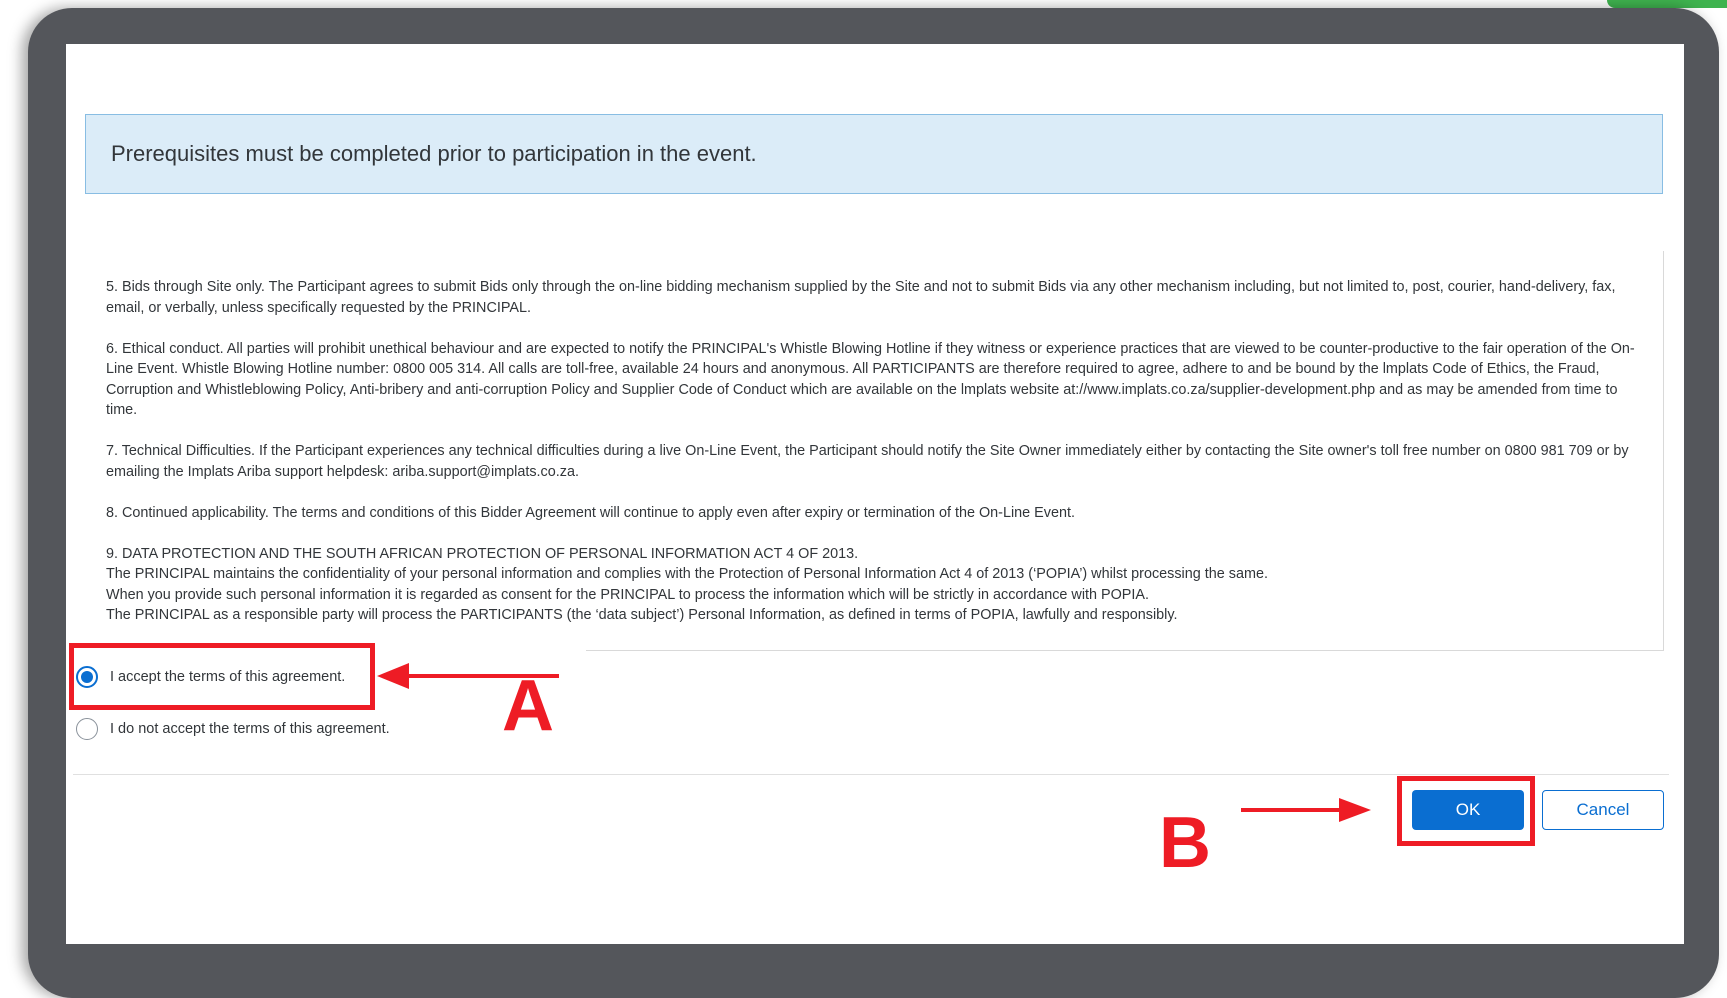 This screenshot has width=1727, height=998. I want to click on decline-radio, so click(87, 729).